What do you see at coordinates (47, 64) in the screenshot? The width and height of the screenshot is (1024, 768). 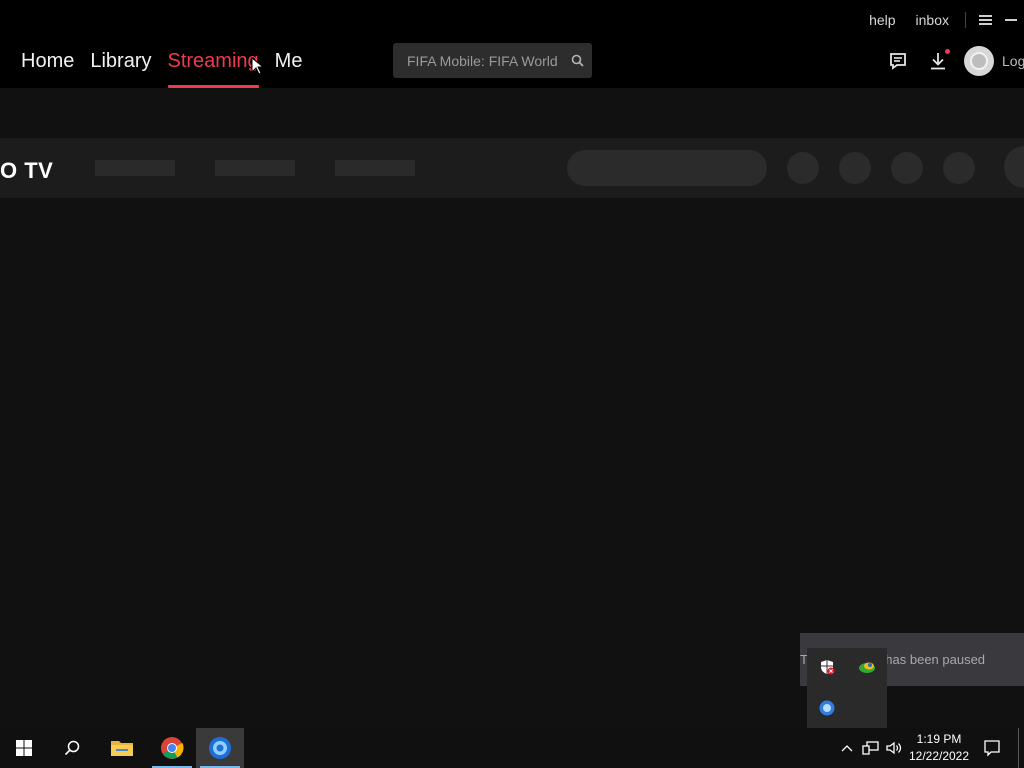 I see `tab-home: Home` at bounding box center [47, 64].